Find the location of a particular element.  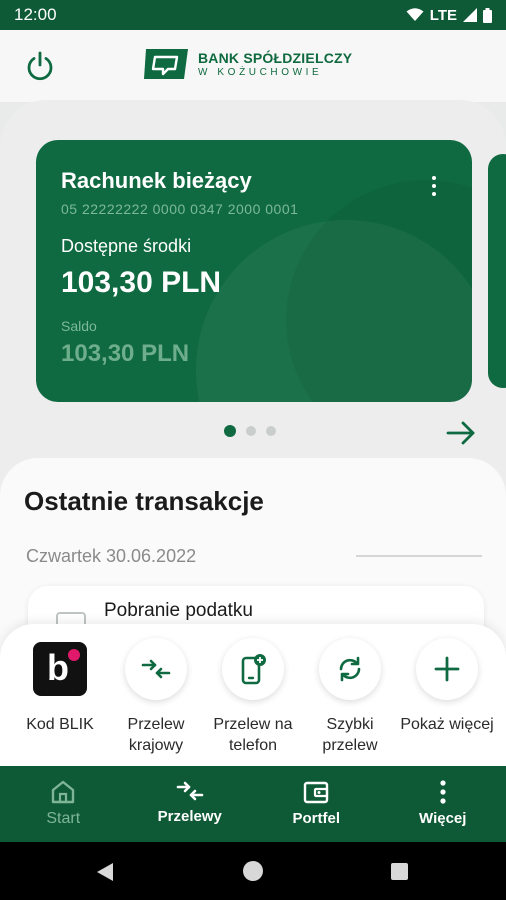

network-type: LTE is located at coordinates (443, 15).